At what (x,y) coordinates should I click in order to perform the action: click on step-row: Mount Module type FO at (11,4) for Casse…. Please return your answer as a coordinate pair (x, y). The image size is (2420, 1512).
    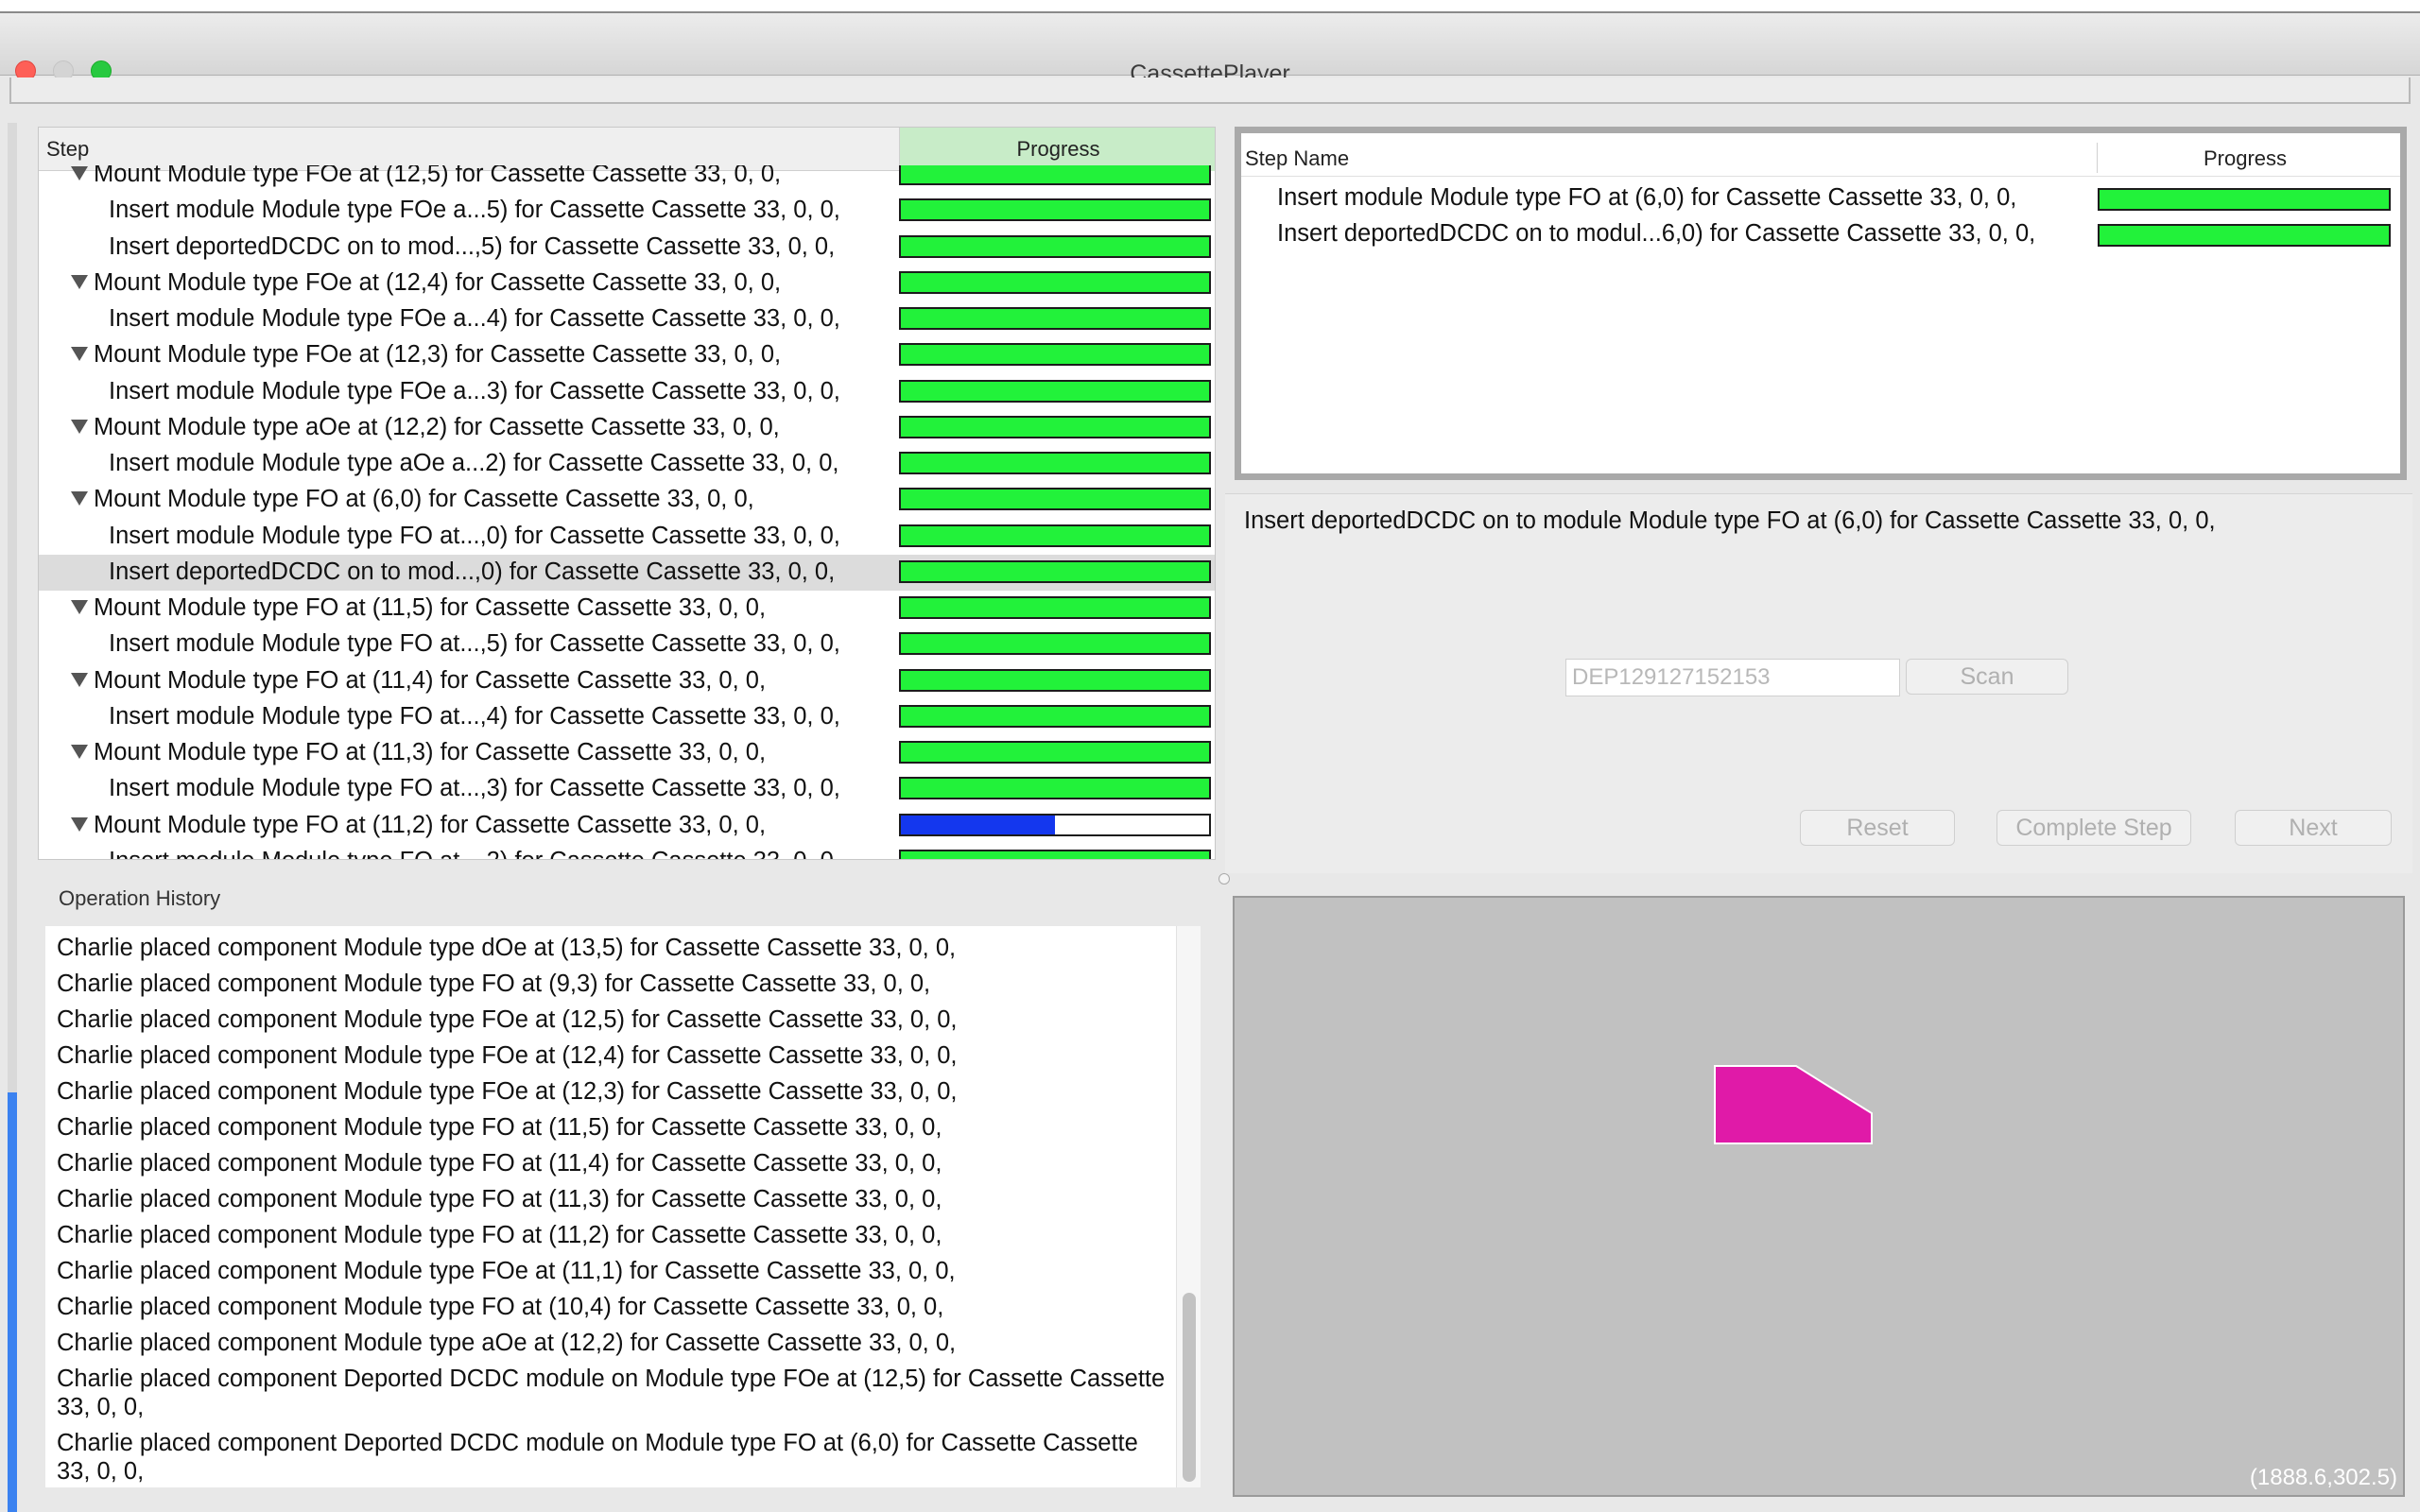
    Looking at the image, I should click on (627, 681).